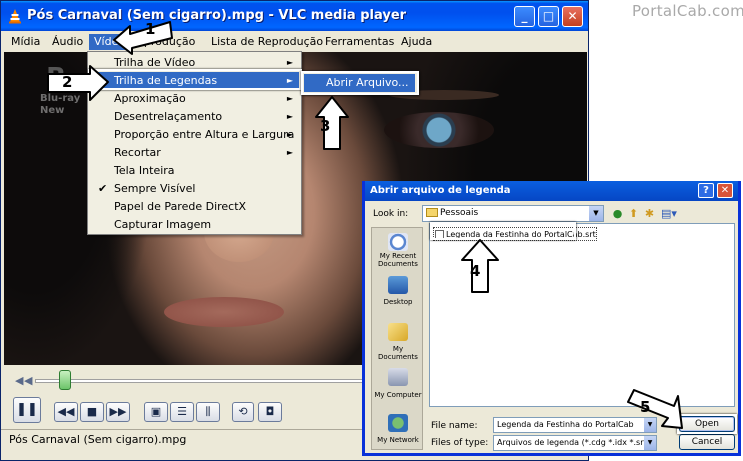 Image resolution: width=743 pixels, height=461 pixels. I want to click on lookin-label: Look in:, so click(391, 214).